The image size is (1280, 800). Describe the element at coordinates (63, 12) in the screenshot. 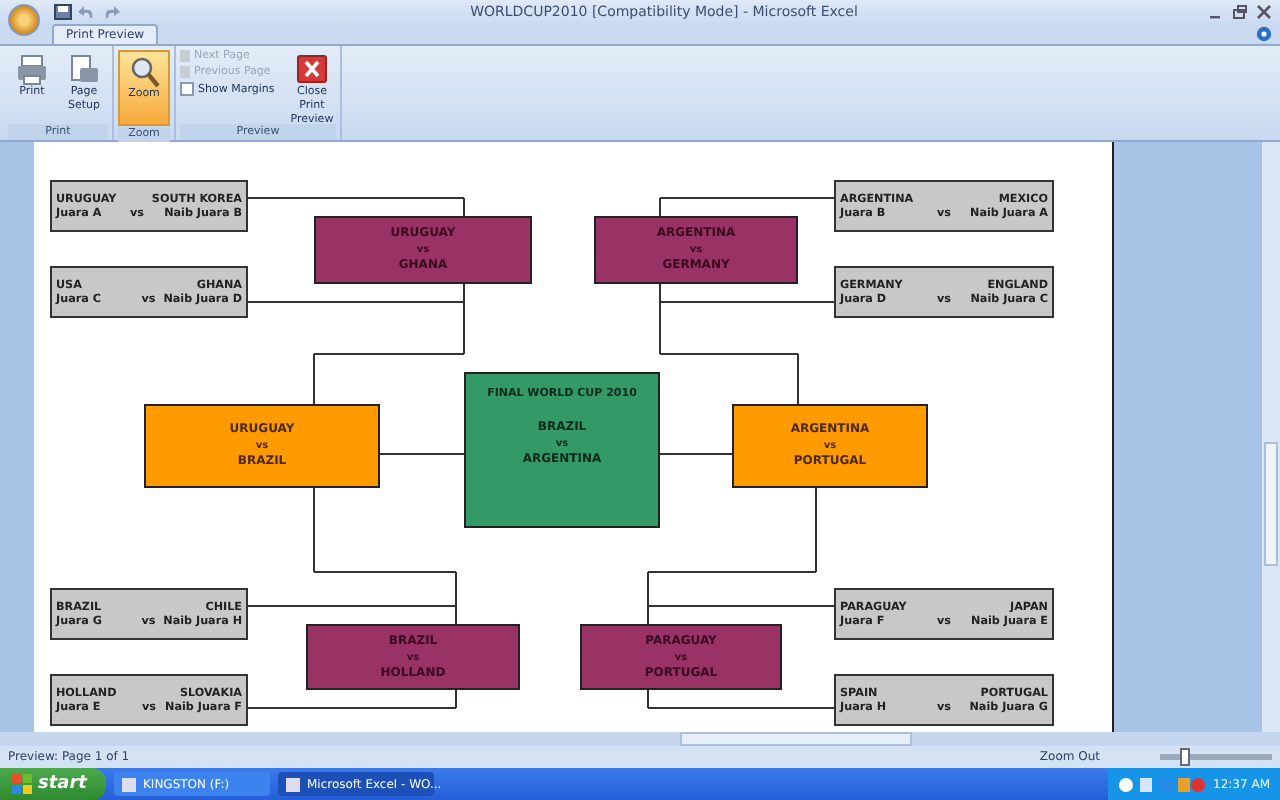

I see `save-icon` at that location.